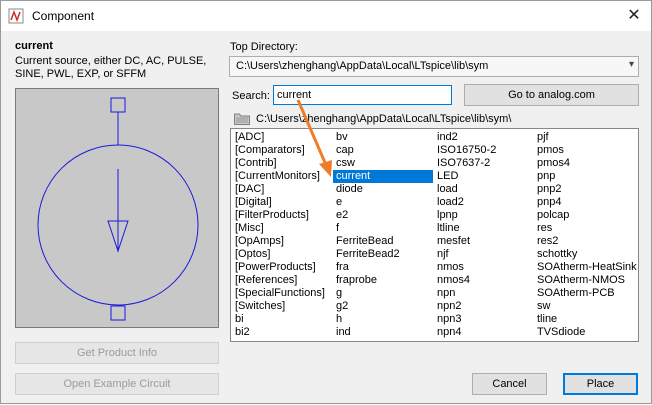 This screenshot has height=405, width=652. What do you see at coordinates (278, 332) in the screenshot?
I see `list-item: bi2` at bounding box center [278, 332].